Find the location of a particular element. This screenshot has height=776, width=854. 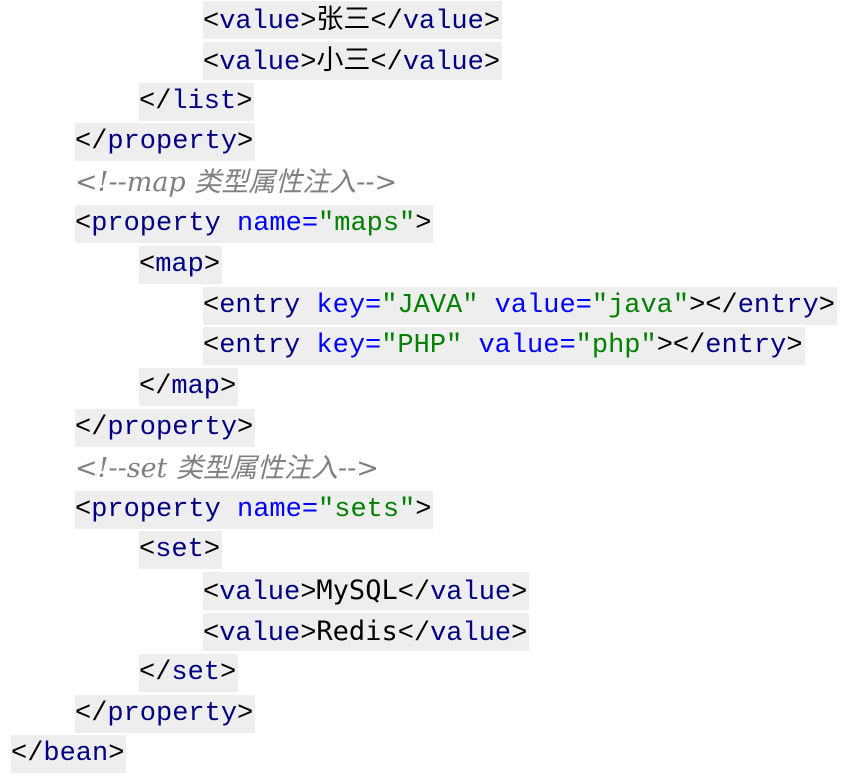

text-content: 张三 is located at coordinates (343, 19).